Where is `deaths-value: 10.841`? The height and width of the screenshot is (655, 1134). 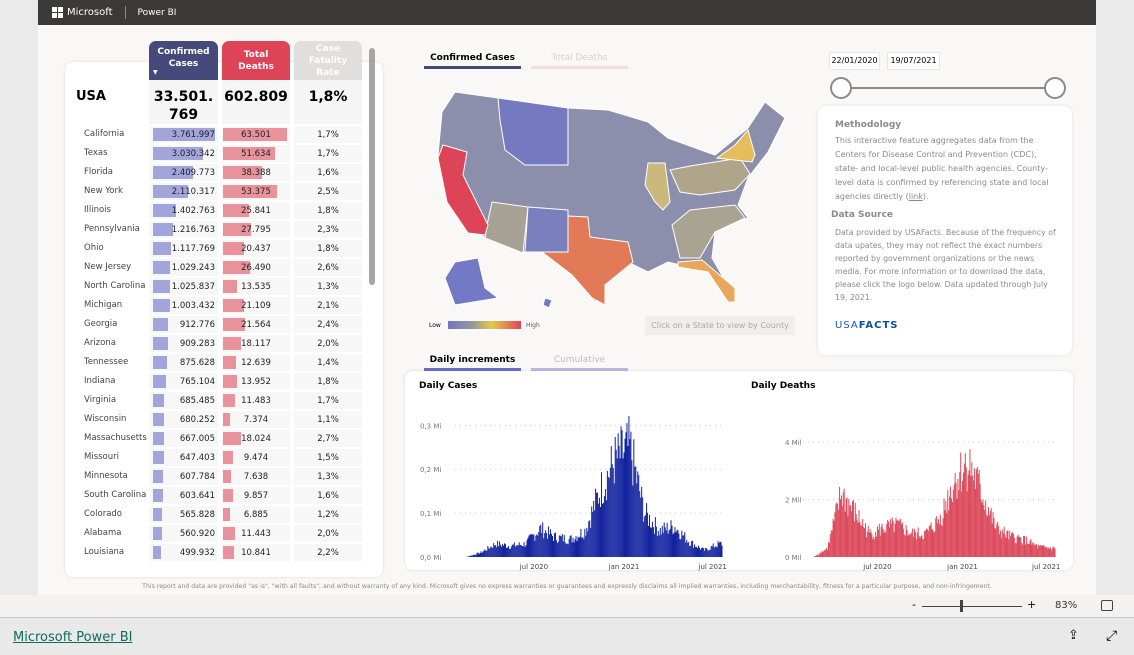 deaths-value: 10.841 is located at coordinates (256, 553).